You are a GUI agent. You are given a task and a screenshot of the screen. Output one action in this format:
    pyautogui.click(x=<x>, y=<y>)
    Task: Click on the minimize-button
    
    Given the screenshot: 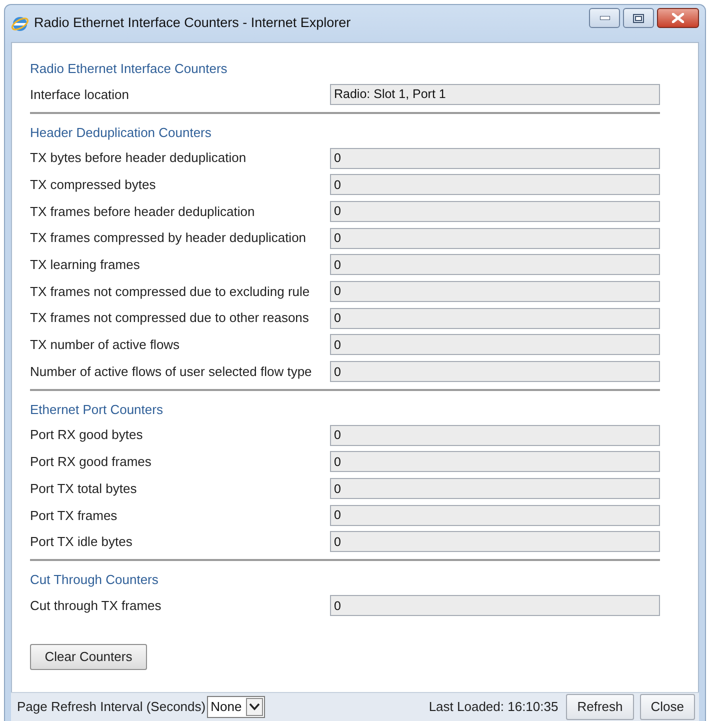 What is the action you would take?
    pyautogui.click(x=604, y=18)
    